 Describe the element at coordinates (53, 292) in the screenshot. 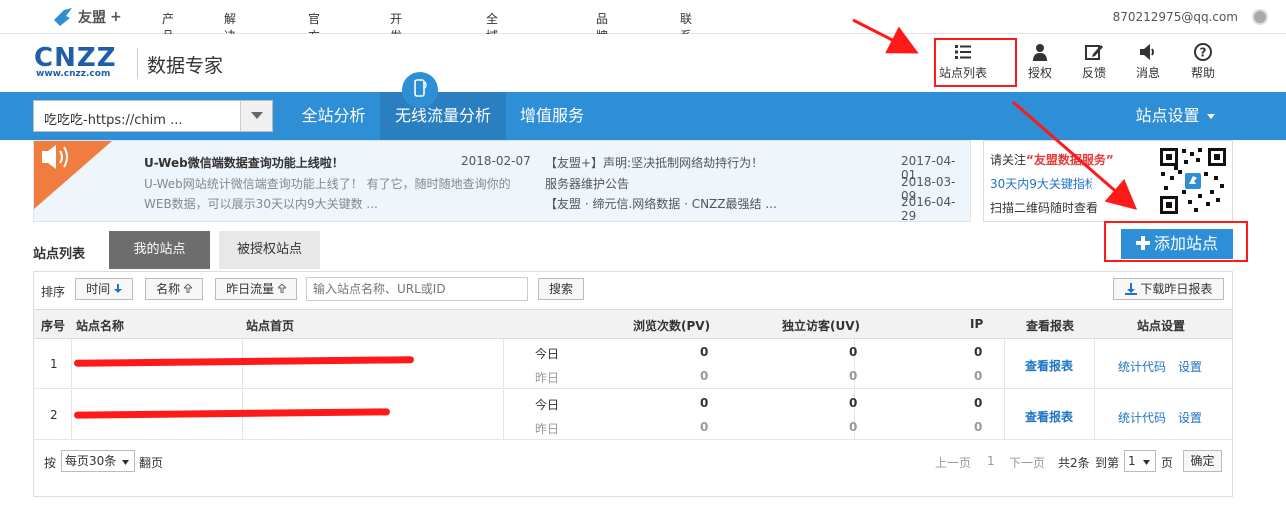

I see `sort-label: 排序` at that location.